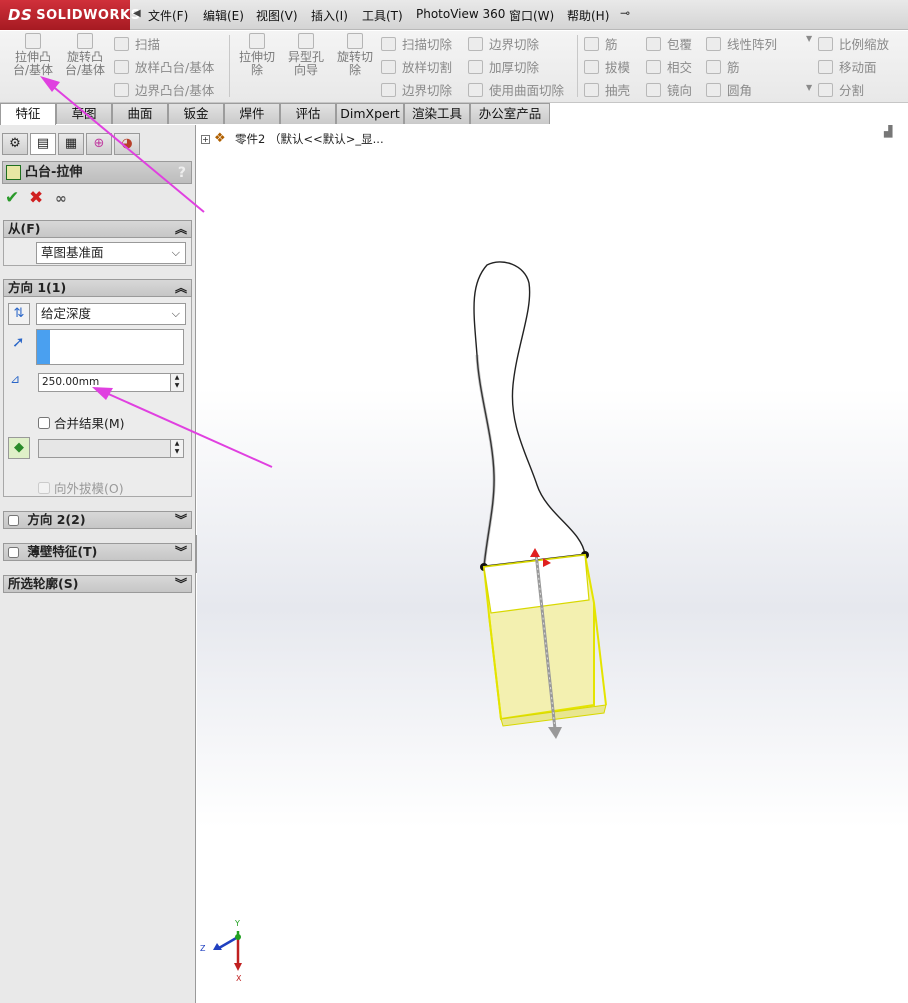 This screenshot has width=908, height=1003. Describe the element at coordinates (175, 252) in the screenshot. I see `chevron-down-icon: ⌵` at that location.